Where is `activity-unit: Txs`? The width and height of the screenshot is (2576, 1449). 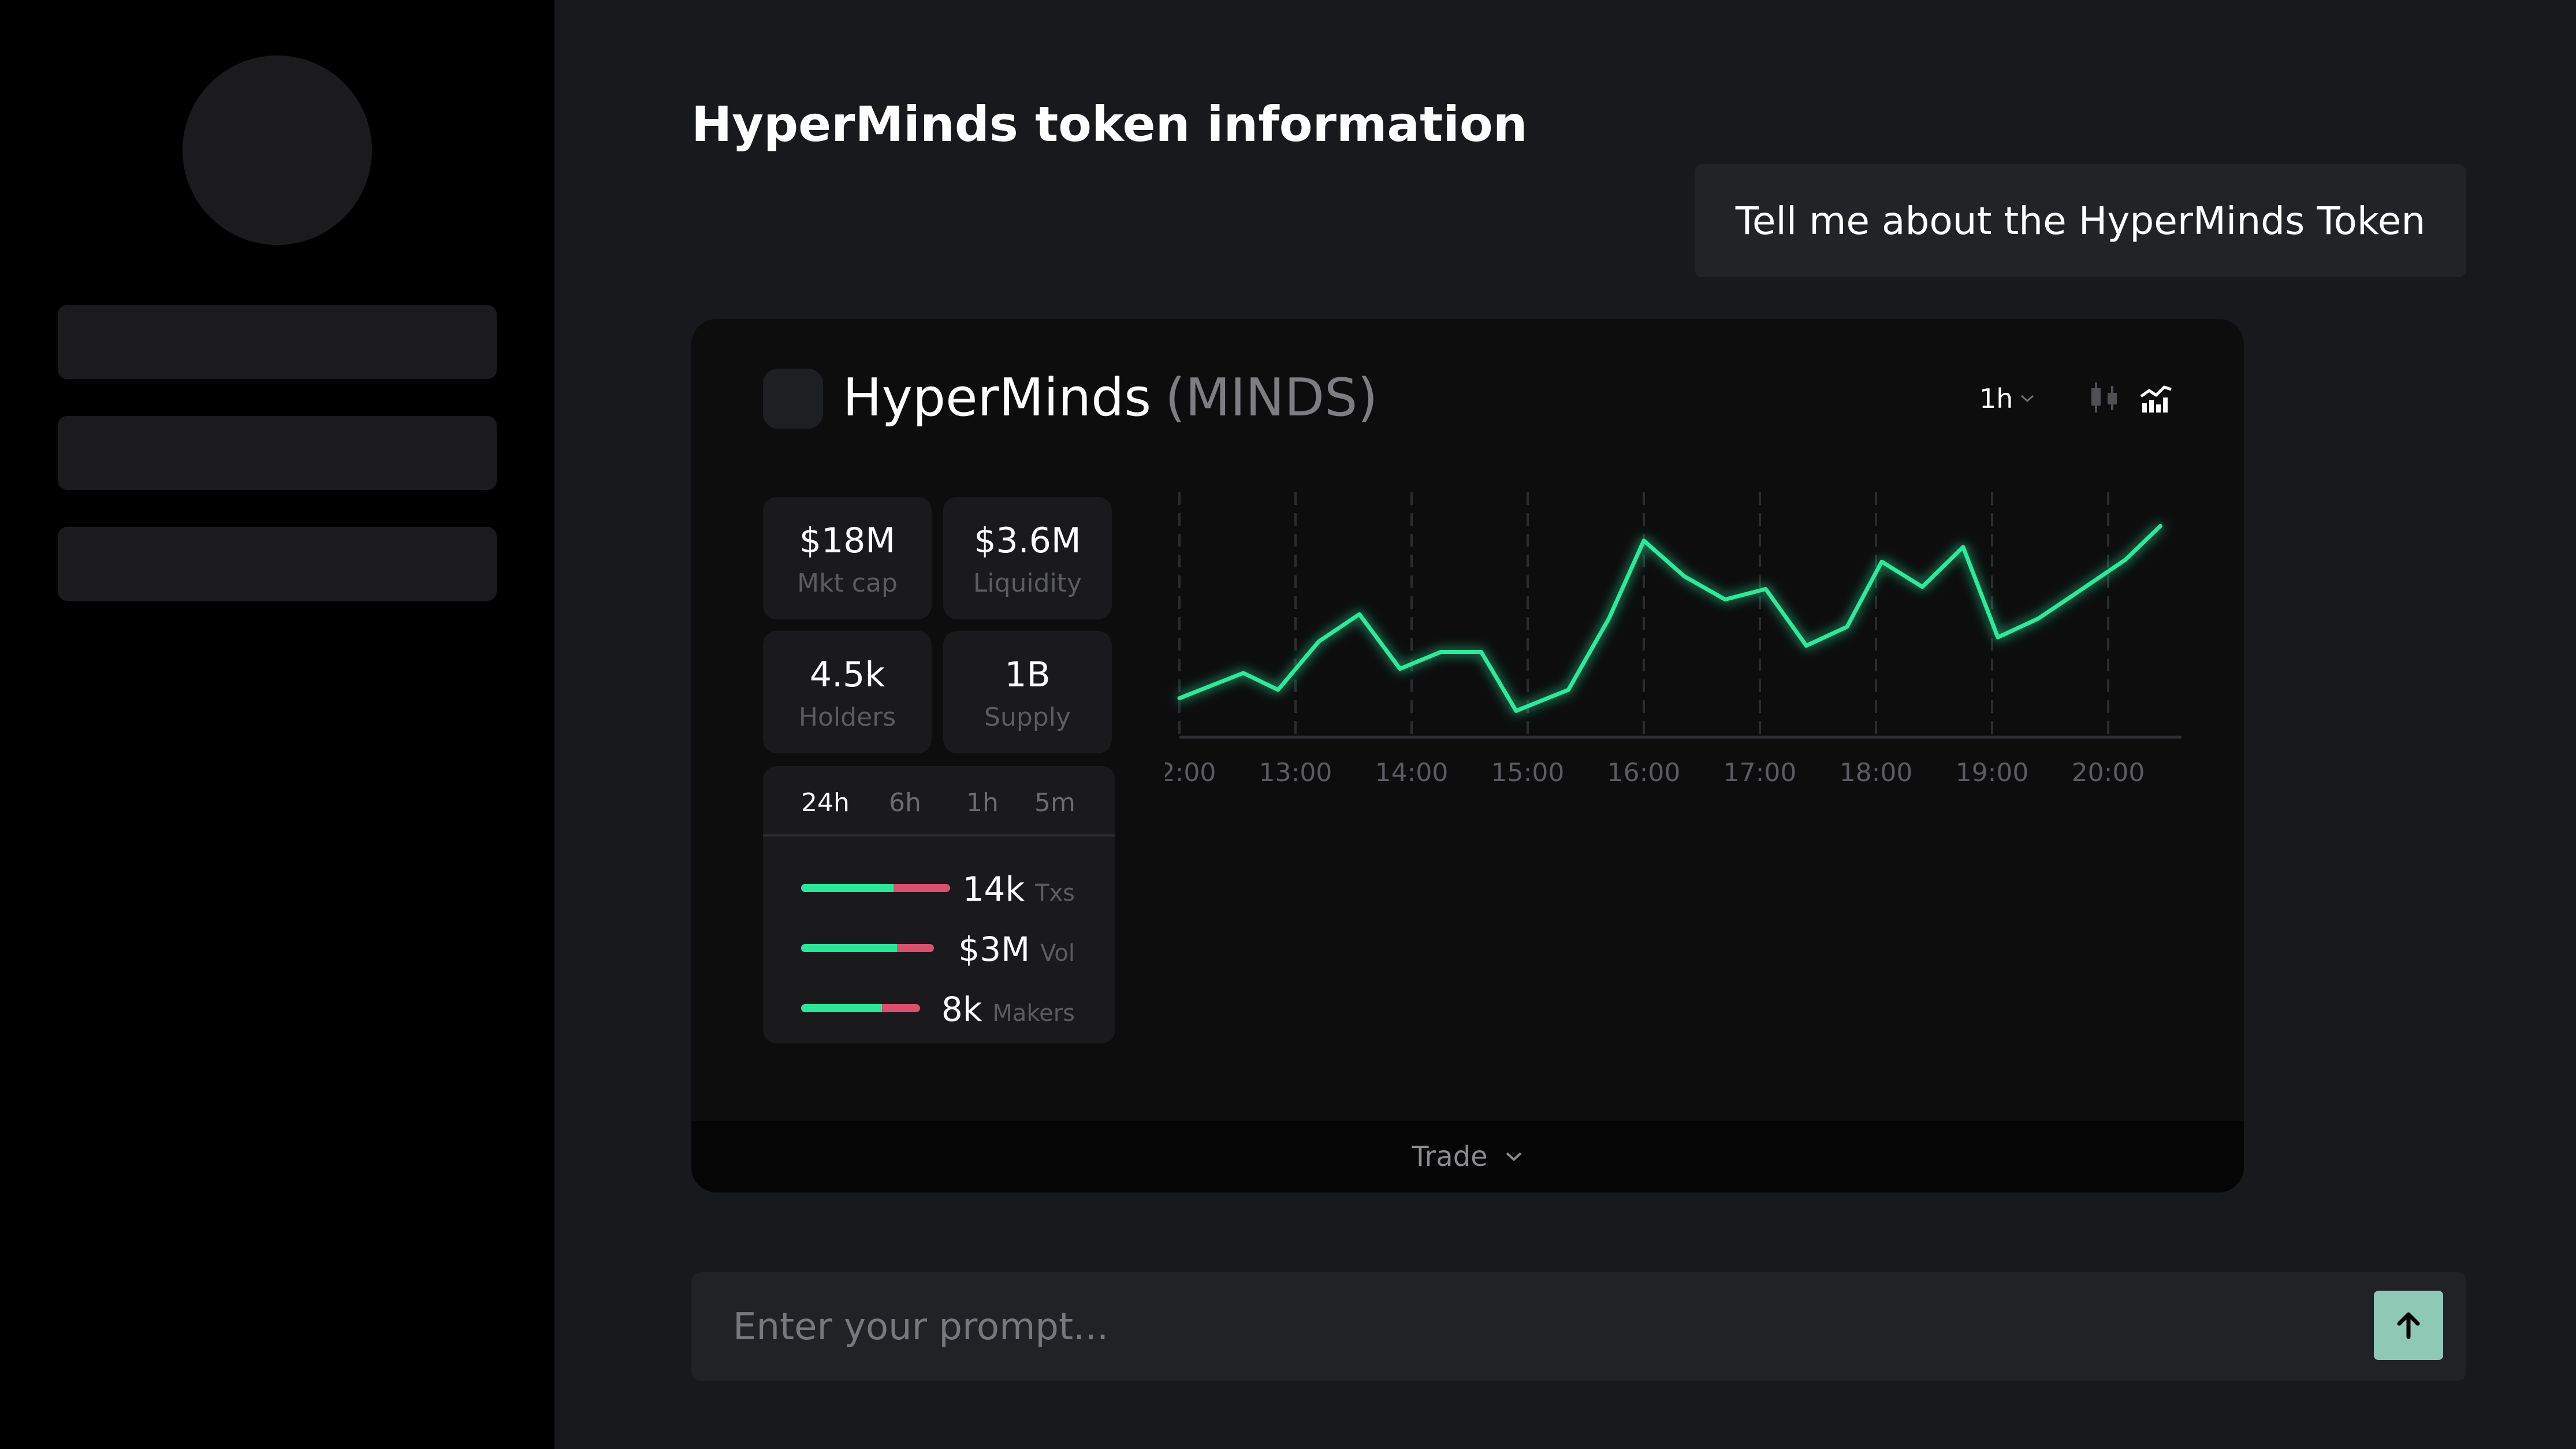
activity-unit: Txs is located at coordinates (1055, 893).